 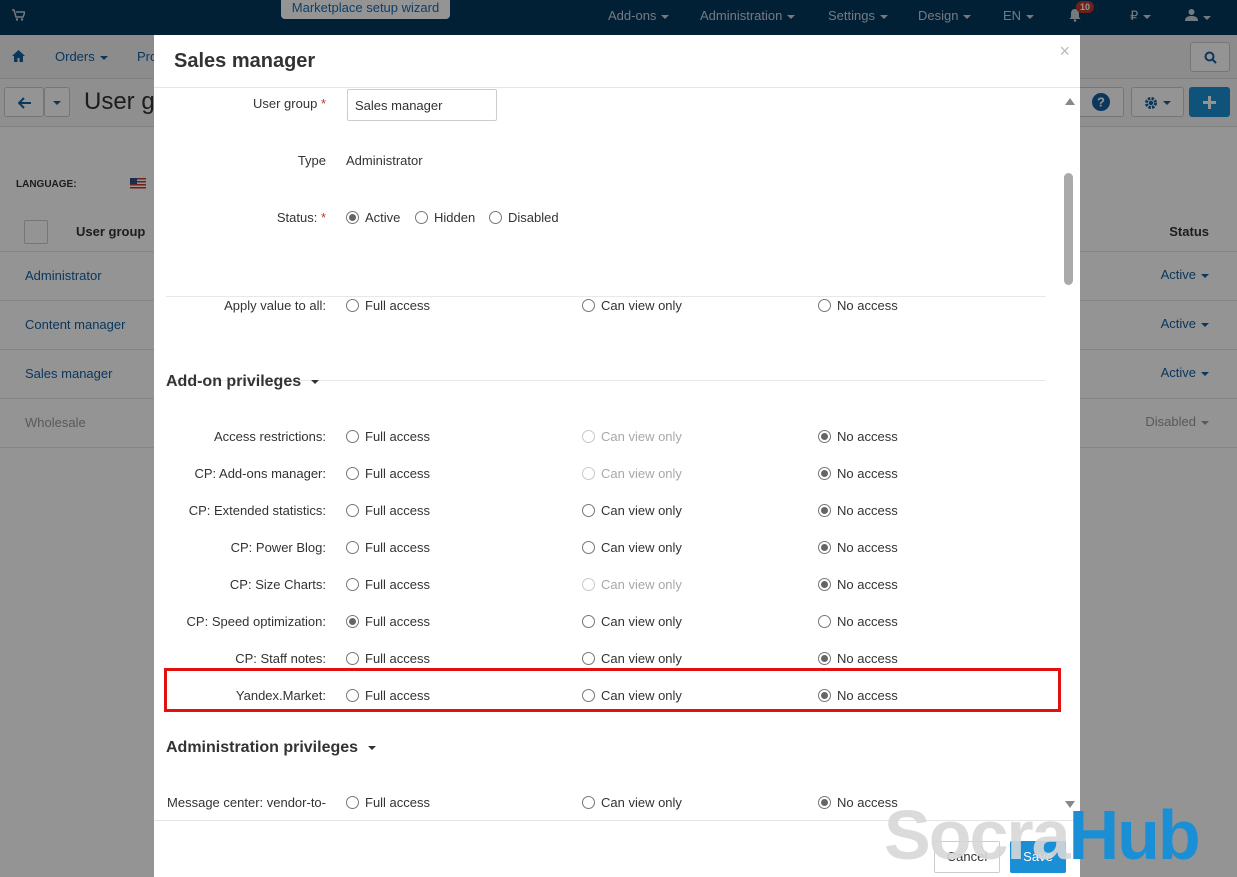 I want to click on administration-privileges-header: Administration privileges, so click(x=271, y=748).